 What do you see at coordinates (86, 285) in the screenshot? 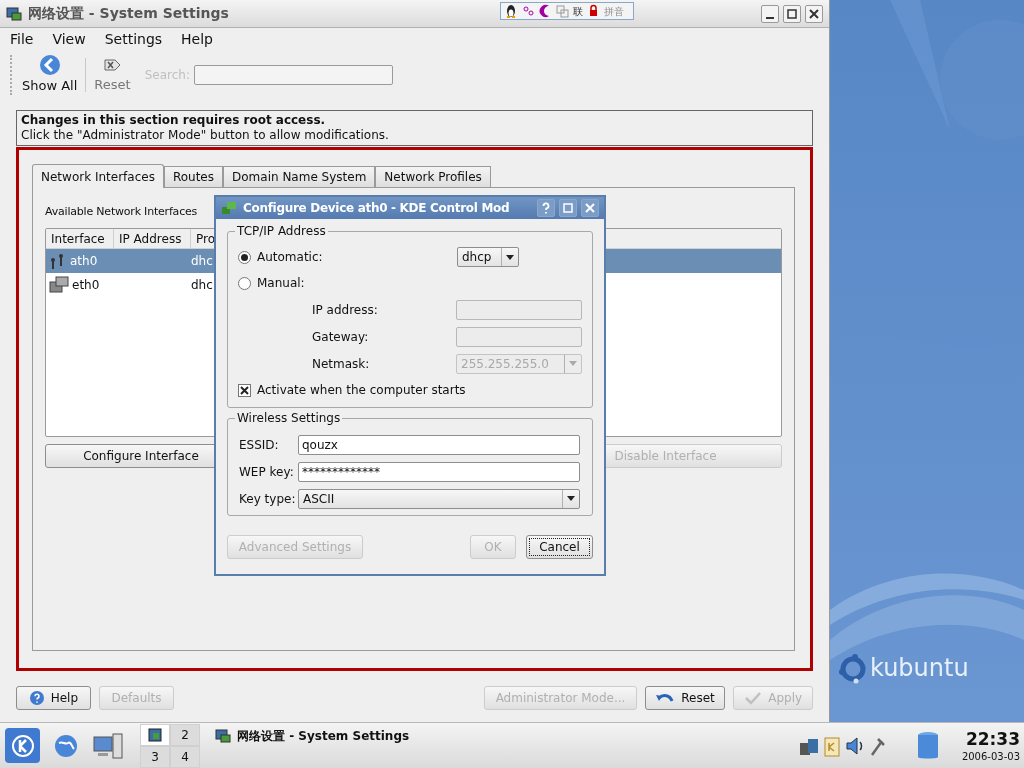
I see `table-cell-text: eth0` at bounding box center [86, 285].